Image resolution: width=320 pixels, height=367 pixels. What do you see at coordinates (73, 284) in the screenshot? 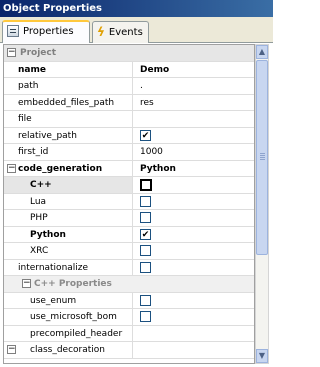
I see `category-label: C++ Properties` at bounding box center [73, 284].